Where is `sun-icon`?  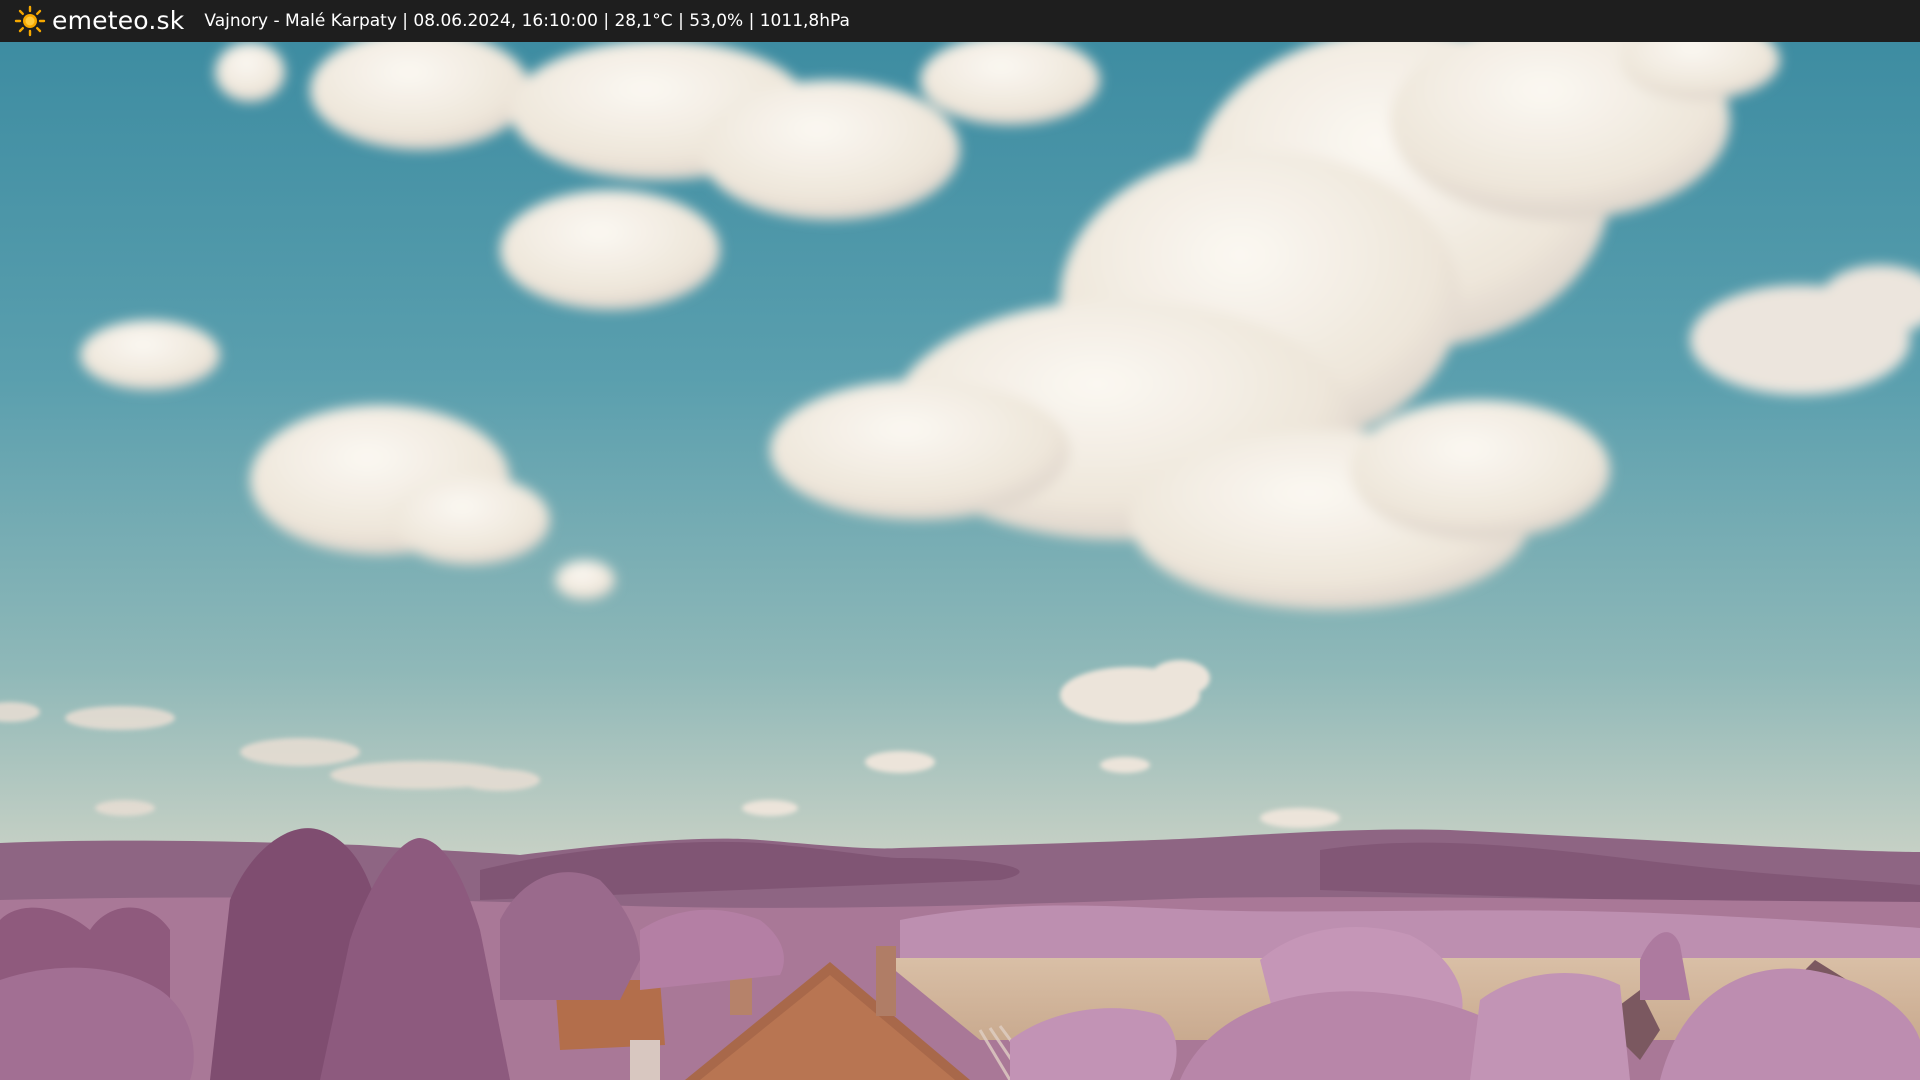 sun-icon is located at coordinates (30, 21).